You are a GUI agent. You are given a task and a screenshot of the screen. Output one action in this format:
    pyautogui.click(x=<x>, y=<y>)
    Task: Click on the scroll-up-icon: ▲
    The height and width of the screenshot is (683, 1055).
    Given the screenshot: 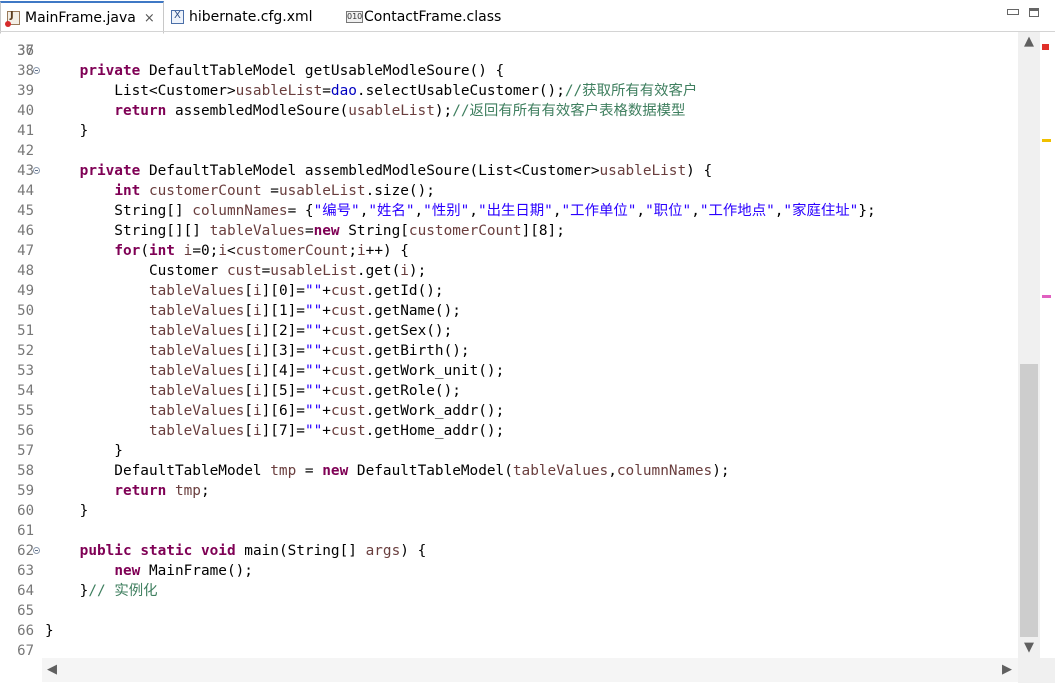 What is the action you would take?
    pyautogui.click(x=1029, y=42)
    